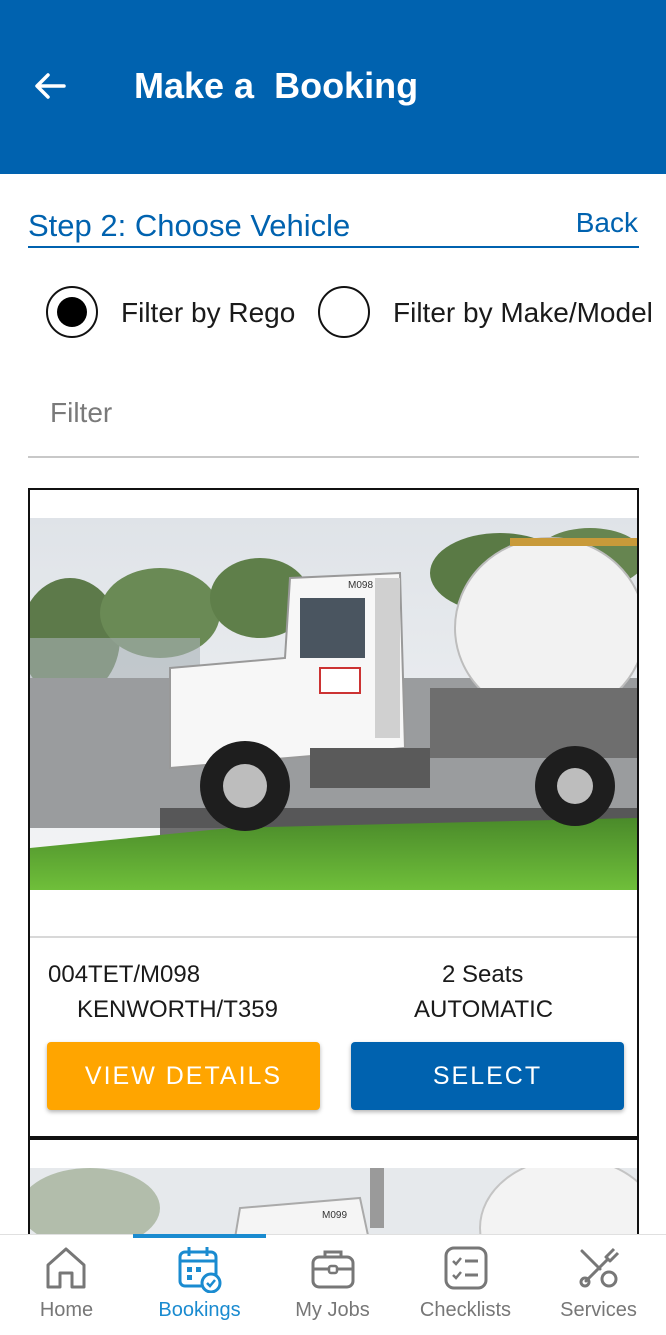 The width and height of the screenshot is (666, 1335). Describe the element at coordinates (333, 937) in the screenshot. I see `card-divider` at that location.